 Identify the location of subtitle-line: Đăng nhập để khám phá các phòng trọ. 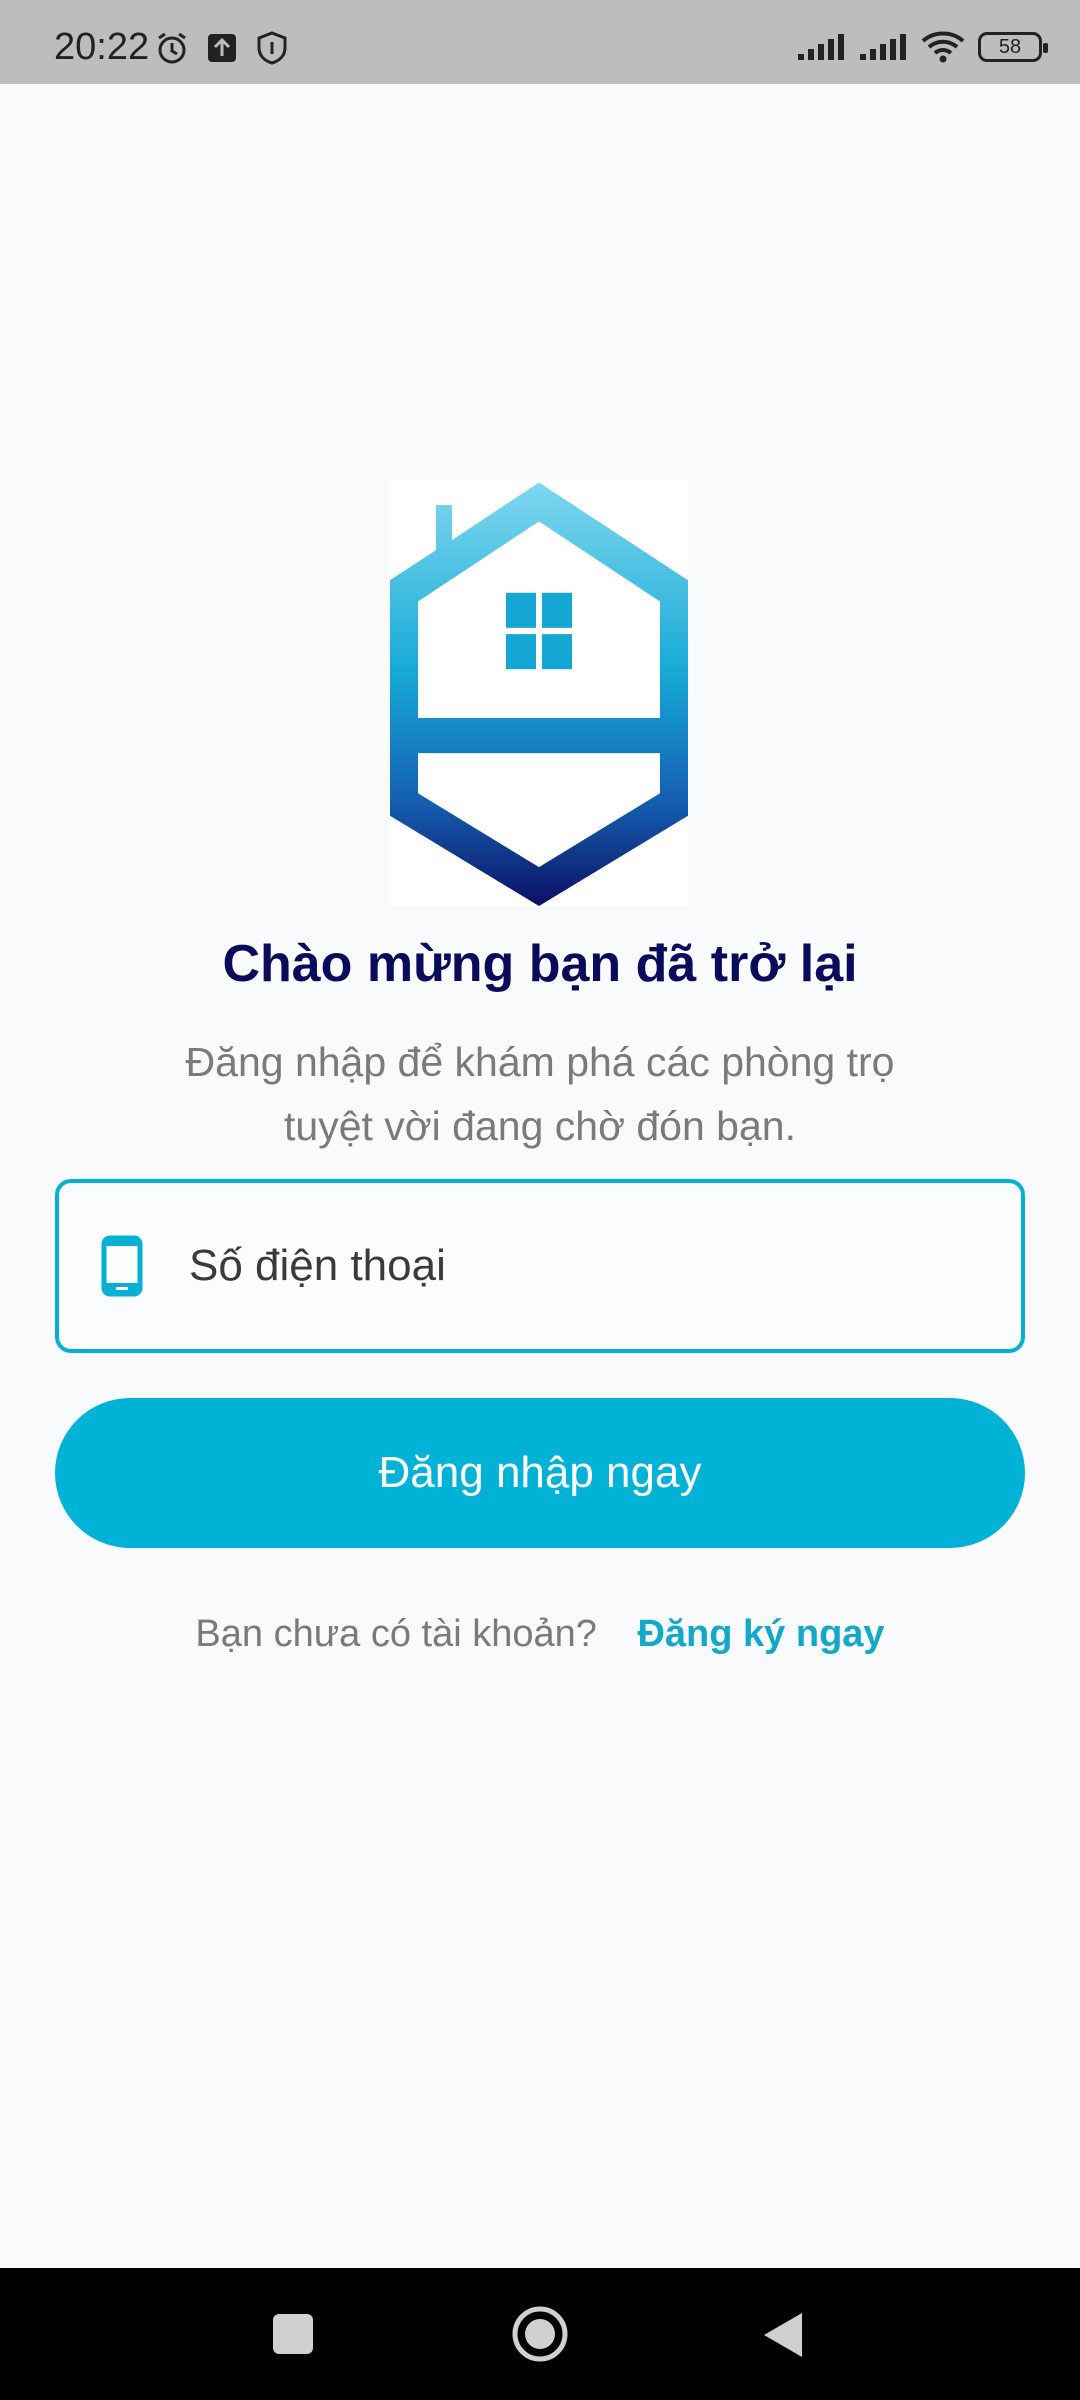
(540, 1062).